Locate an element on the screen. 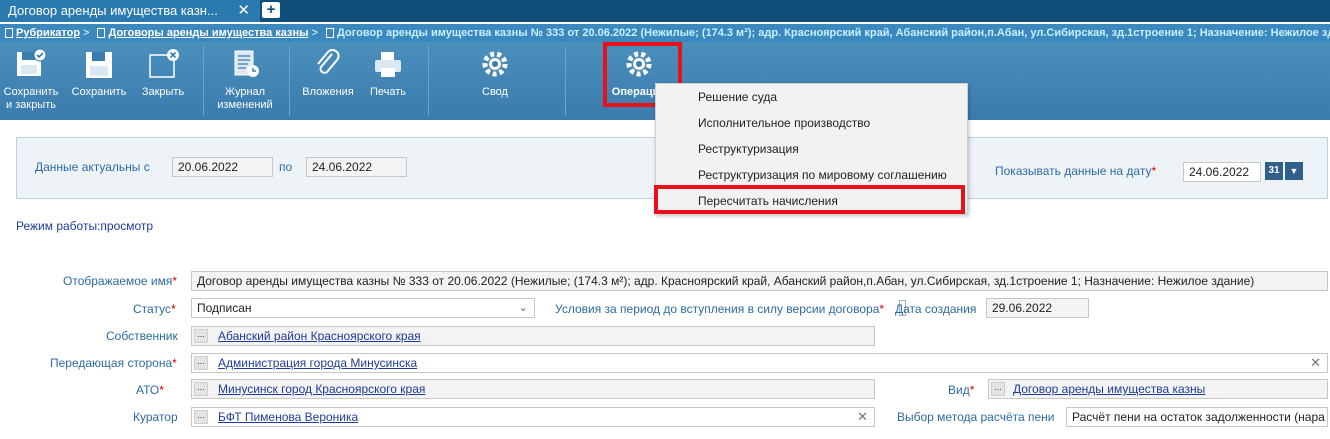 The image size is (1330, 439). menu-item-restructuring: Реструктуризация is located at coordinates (748, 149).